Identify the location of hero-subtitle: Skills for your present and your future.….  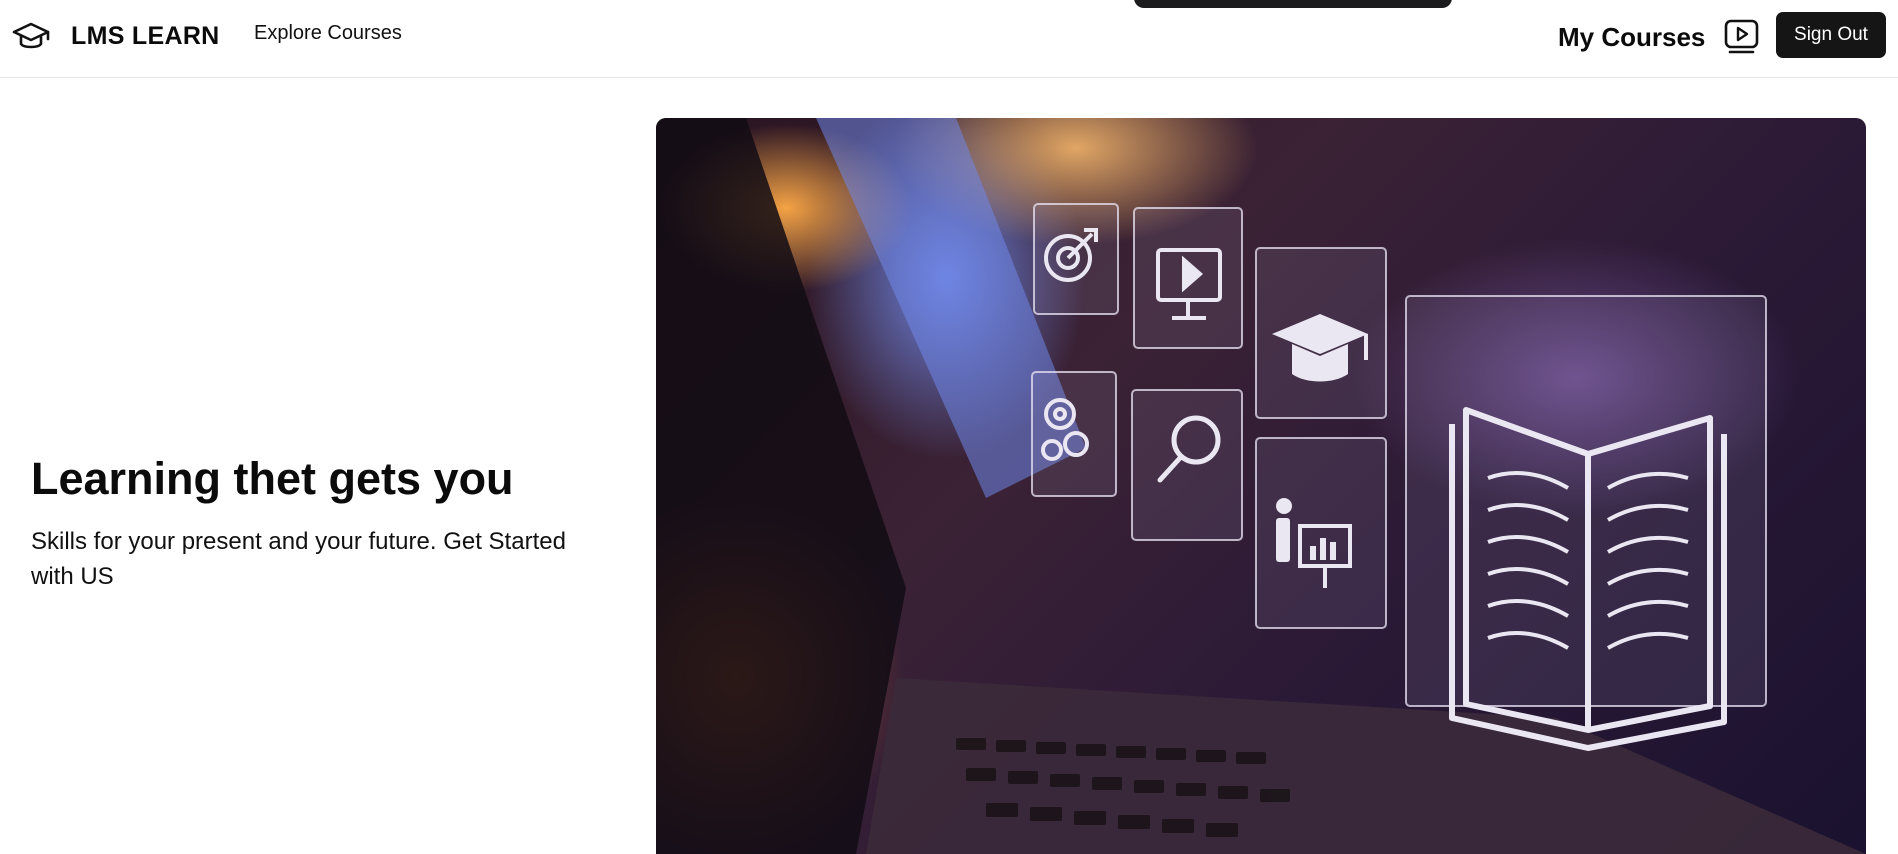
(298, 559).